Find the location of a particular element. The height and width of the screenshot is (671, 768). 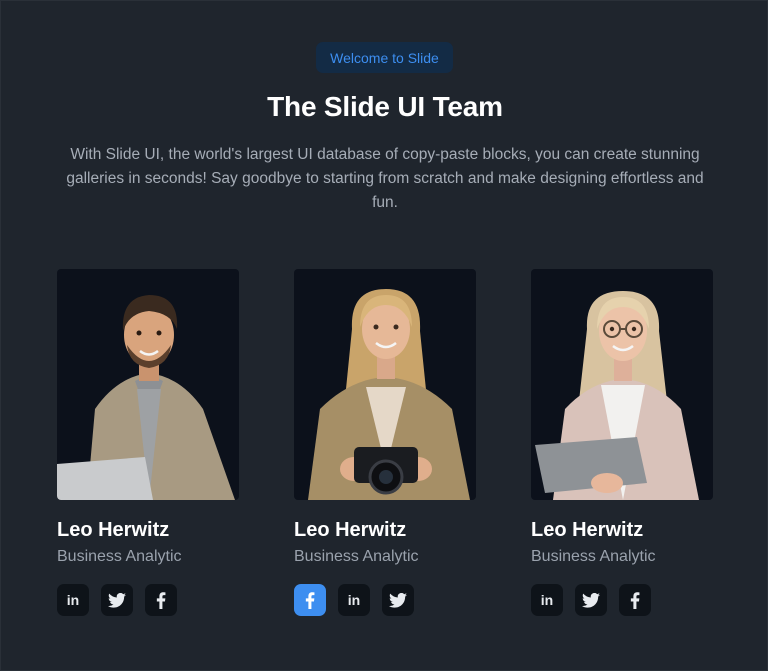

page-title: The Slide UI Team is located at coordinates (385, 106).